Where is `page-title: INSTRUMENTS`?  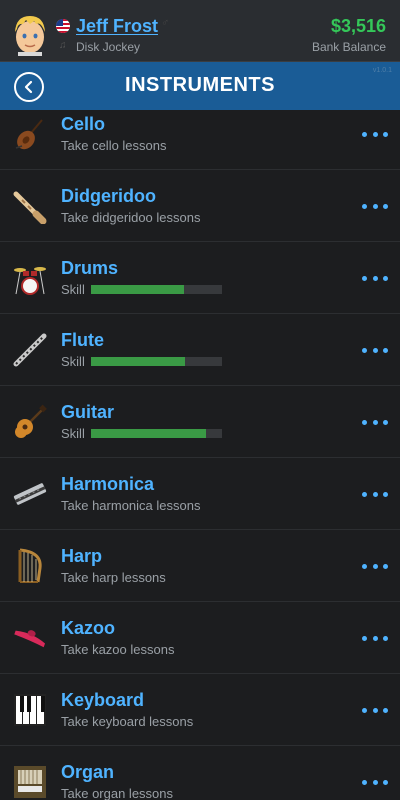
page-title: INSTRUMENTS is located at coordinates (200, 85).